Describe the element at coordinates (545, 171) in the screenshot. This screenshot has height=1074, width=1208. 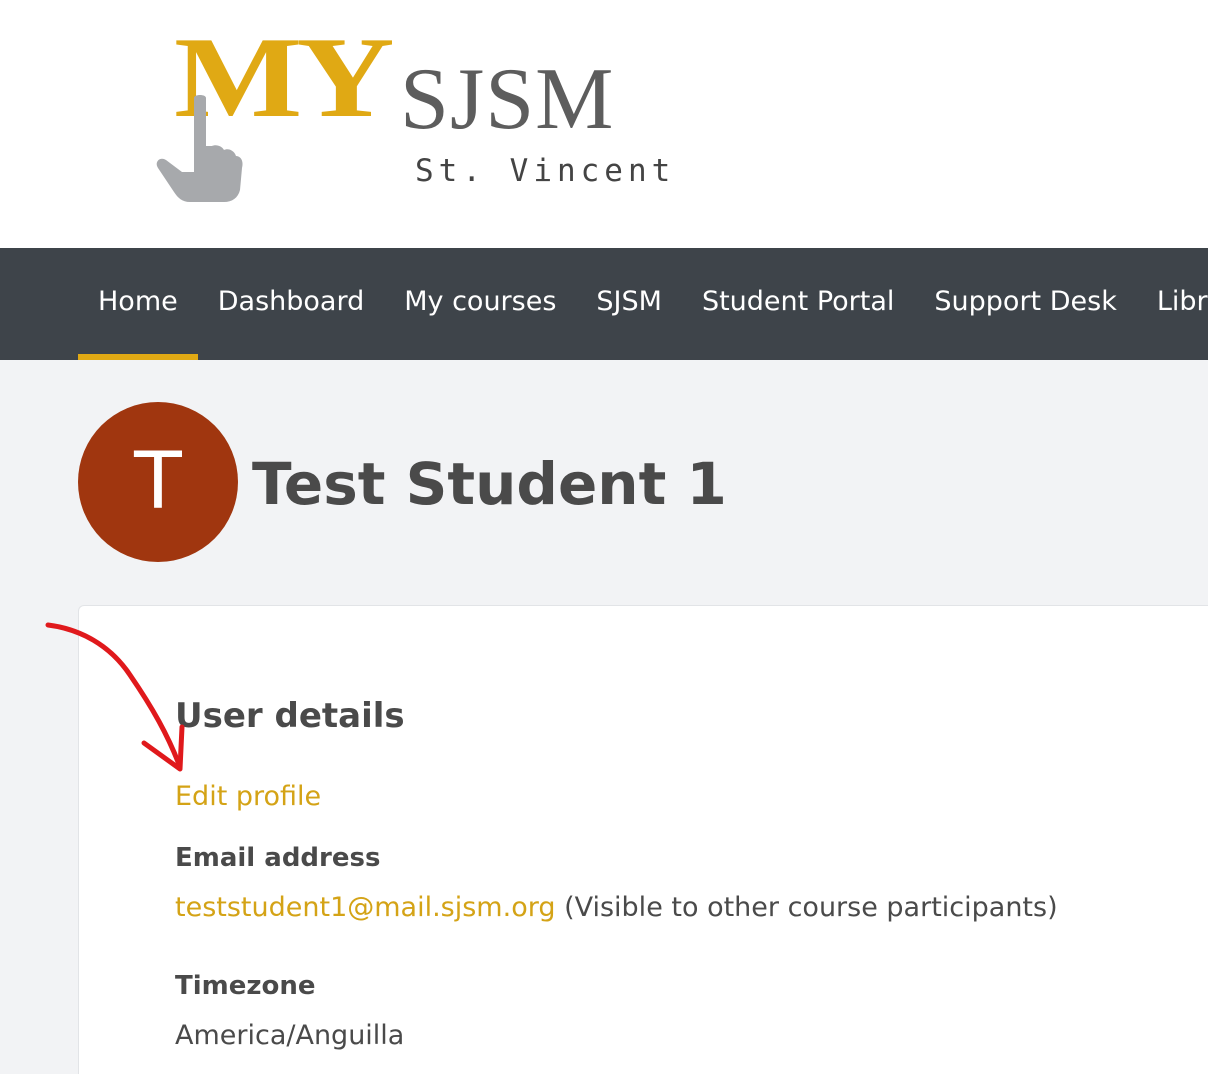
I see `logo-subtitle: St. Vincent` at that location.